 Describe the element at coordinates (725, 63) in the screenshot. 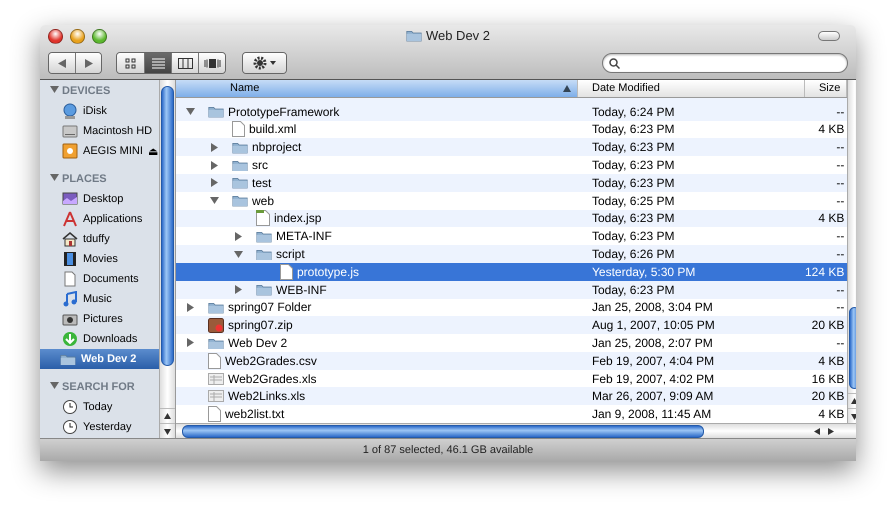

I see `search-field` at that location.